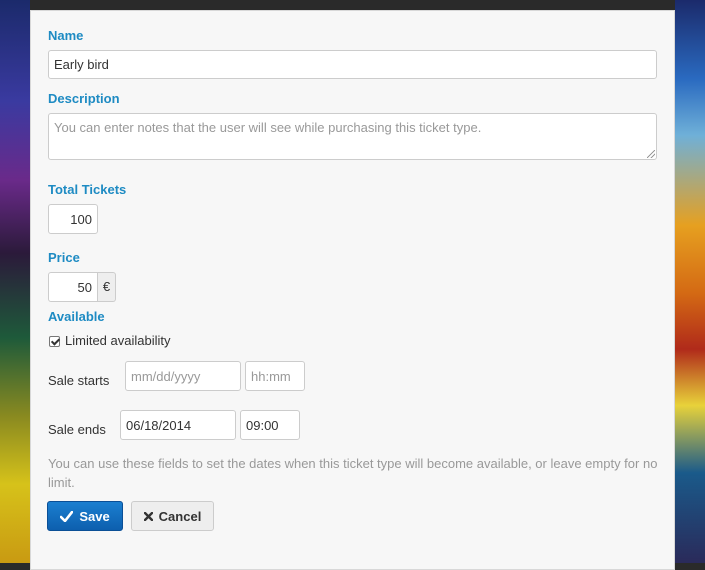 Image resolution: width=705 pixels, height=570 pixels. What do you see at coordinates (84, 98) in the screenshot?
I see `description-label: Description` at bounding box center [84, 98].